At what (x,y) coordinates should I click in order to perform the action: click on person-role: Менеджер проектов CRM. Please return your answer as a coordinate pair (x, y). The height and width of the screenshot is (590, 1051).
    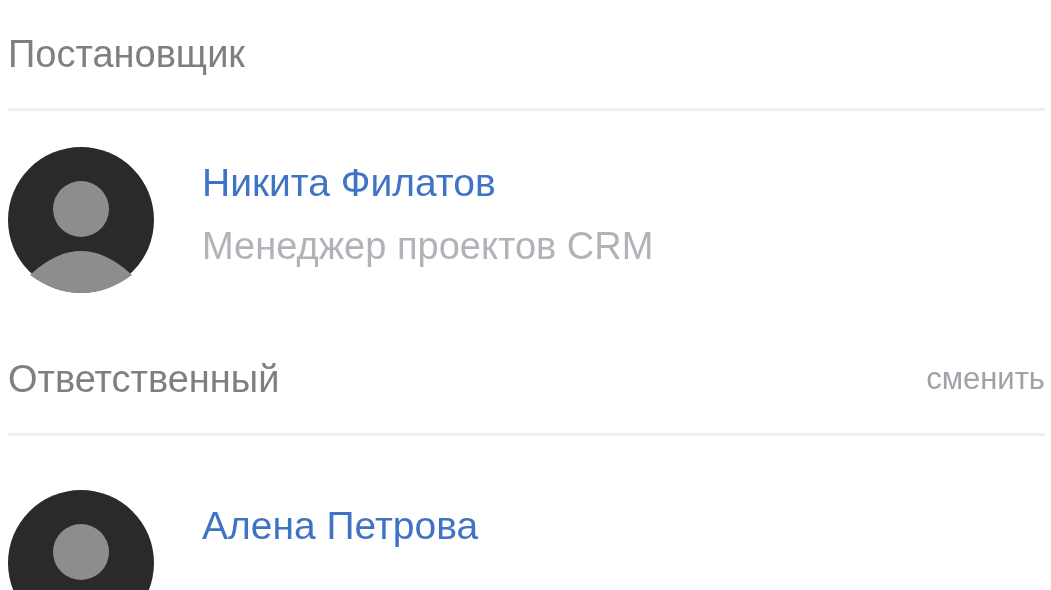
    Looking at the image, I should click on (428, 246).